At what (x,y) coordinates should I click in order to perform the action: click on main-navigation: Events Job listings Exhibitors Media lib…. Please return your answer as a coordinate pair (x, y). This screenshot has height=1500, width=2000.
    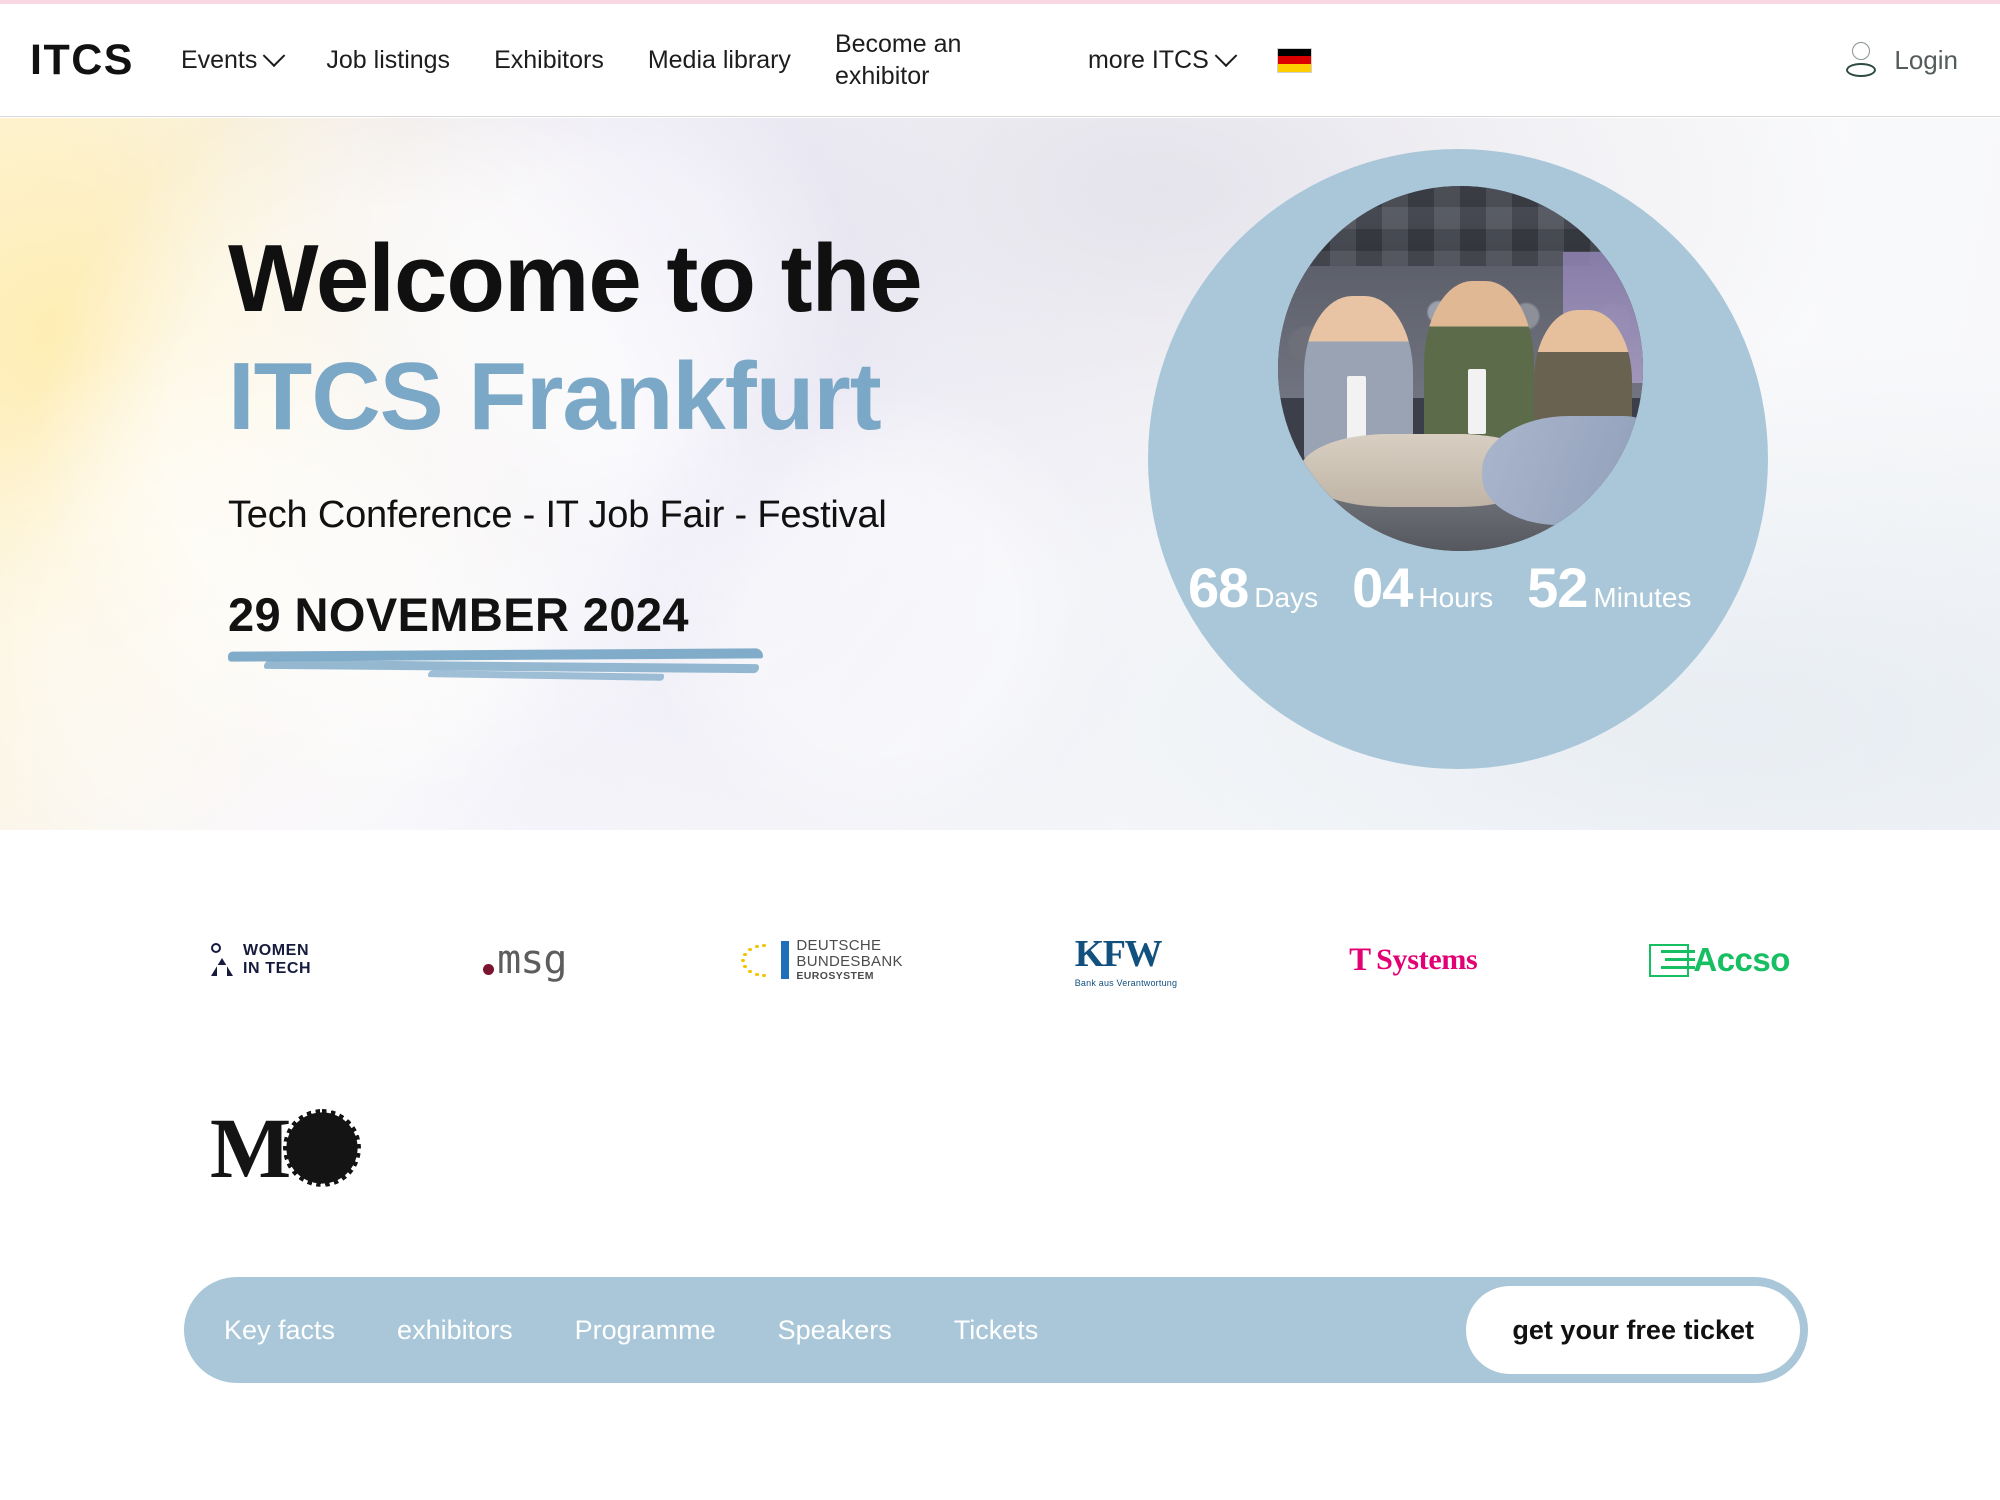
    Looking at the image, I should click on (746, 60).